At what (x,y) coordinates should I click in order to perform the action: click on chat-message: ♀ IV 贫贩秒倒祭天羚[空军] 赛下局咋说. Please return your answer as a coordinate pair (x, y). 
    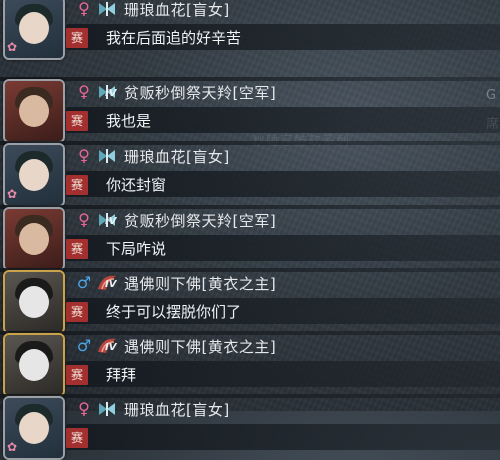
    Looking at the image, I should click on (250, 238).